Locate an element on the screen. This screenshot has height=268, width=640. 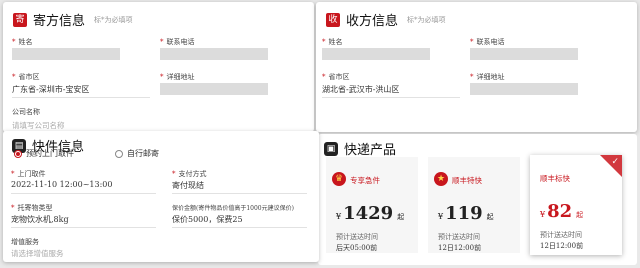
dropoff-radio: 自行邮寄 is located at coordinates (137, 153).